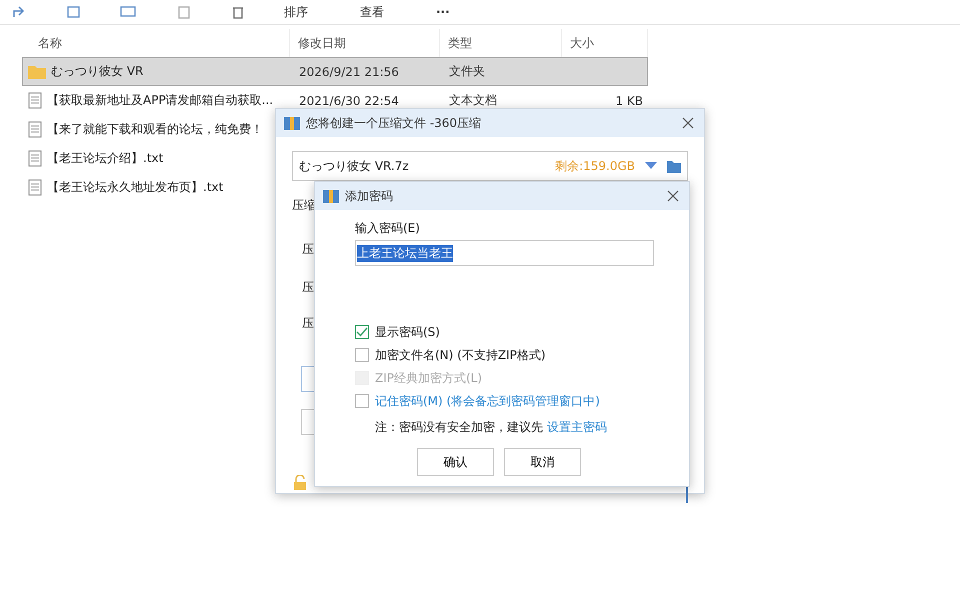 The width and height of the screenshot is (960, 602). What do you see at coordinates (105, 158) in the screenshot?
I see `file-name: 【老王论坛介绍】.txt` at bounding box center [105, 158].